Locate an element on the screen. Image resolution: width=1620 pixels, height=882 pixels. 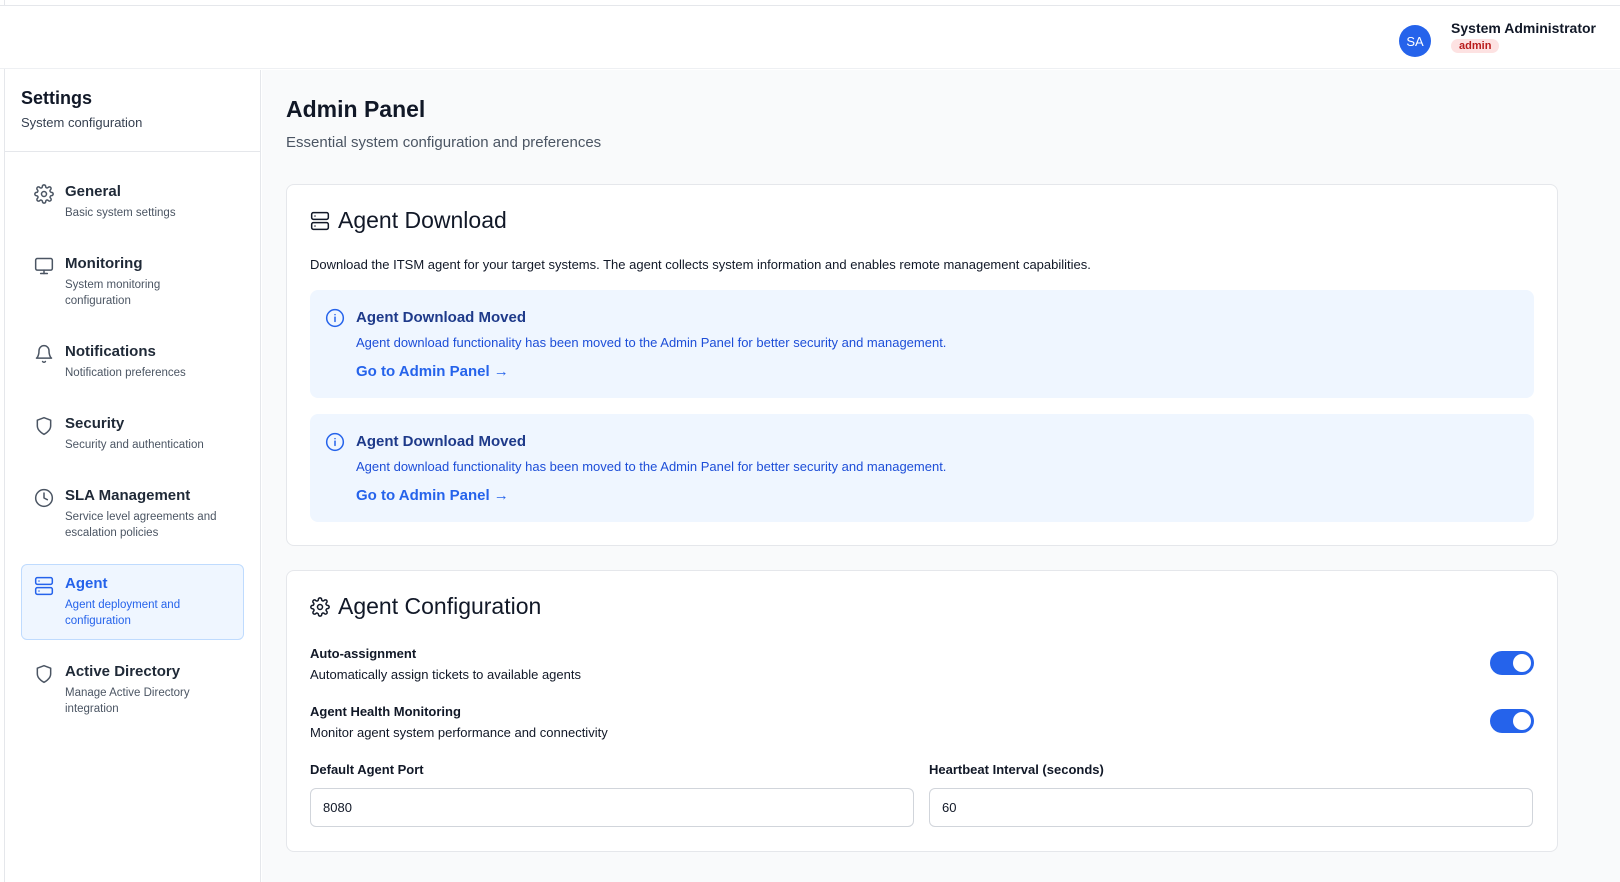
sidebar-item-notifications: Notifications Notification preferences is located at coordinates (132, 362).